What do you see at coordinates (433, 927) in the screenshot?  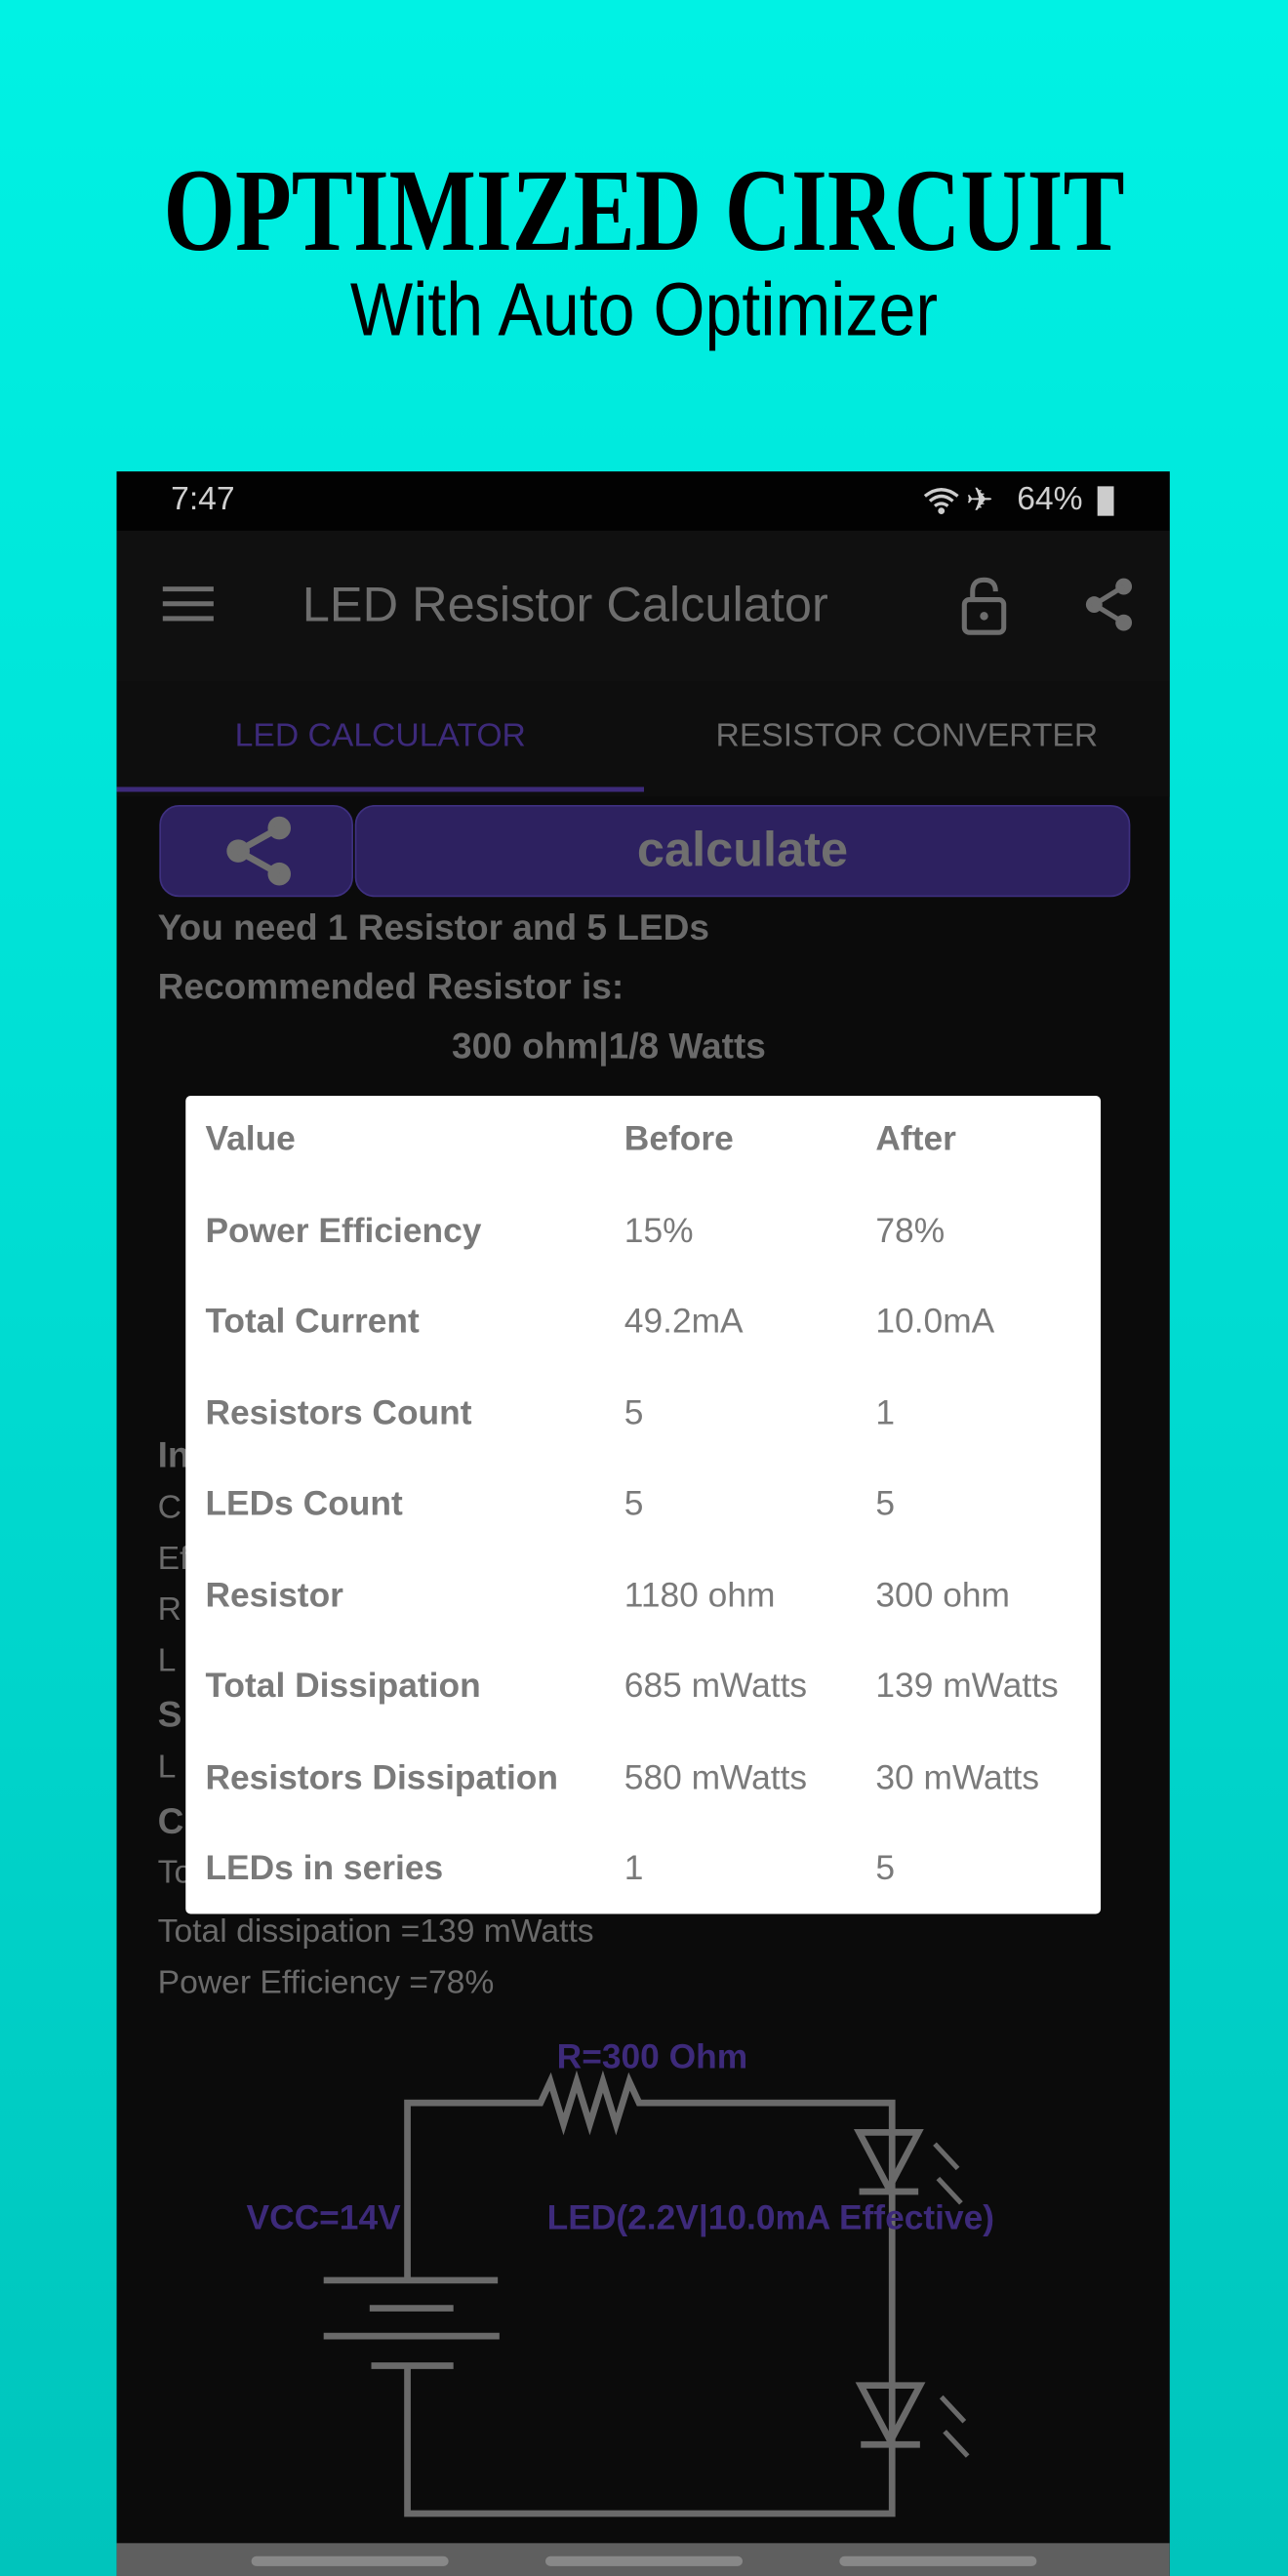 I see `result-line-1: You need 1 Resistor and 5 LEDs` at bounding box center [433, 927].